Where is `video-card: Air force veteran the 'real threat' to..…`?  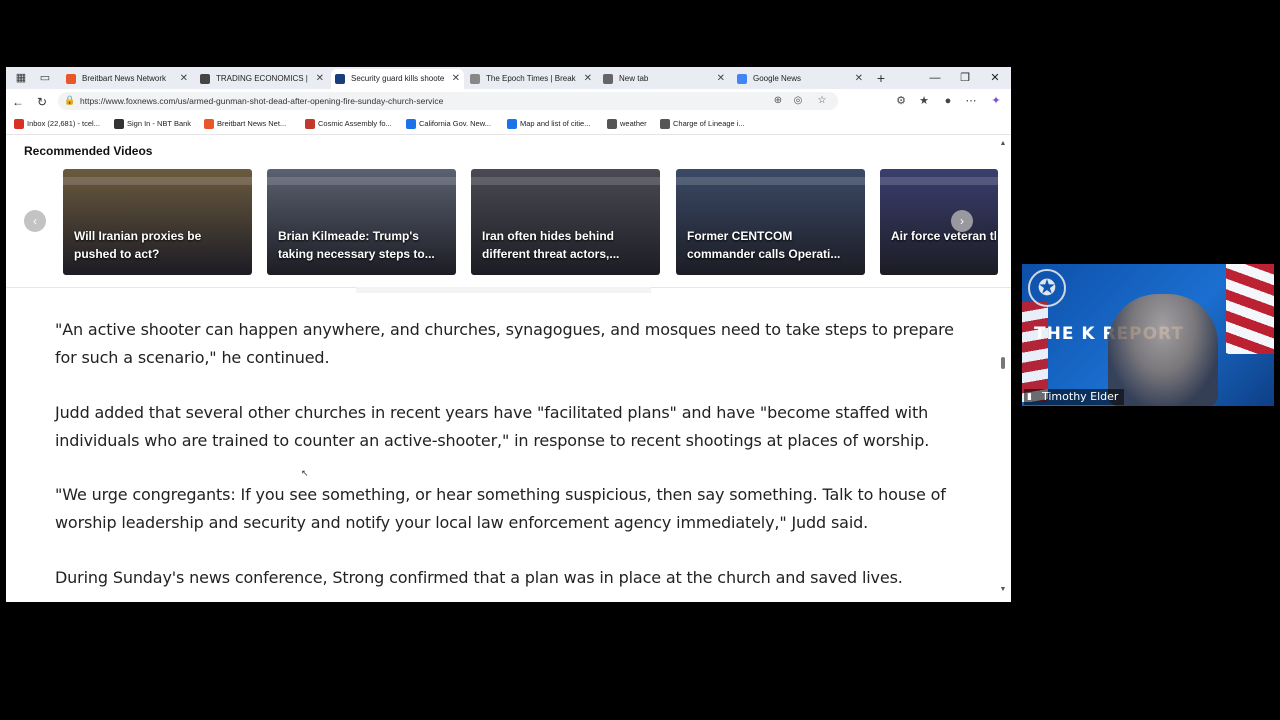 video-card: Air force veteran the 'real threat' to..… is located at coordinates (939, 222).